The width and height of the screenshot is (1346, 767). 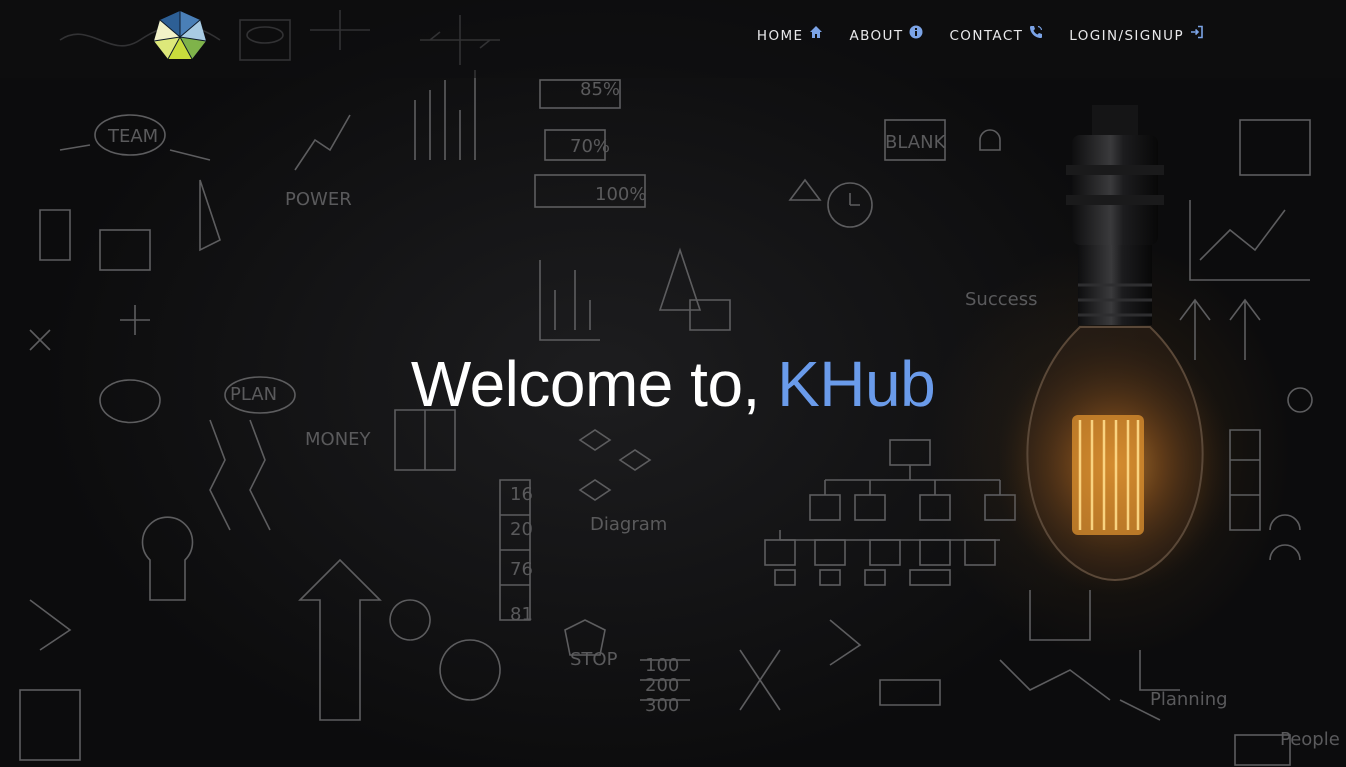 What do you see at coordinates (318, 199) in the screenshot?
I see `svg-text: POWER` at bounding box center [318, 199].